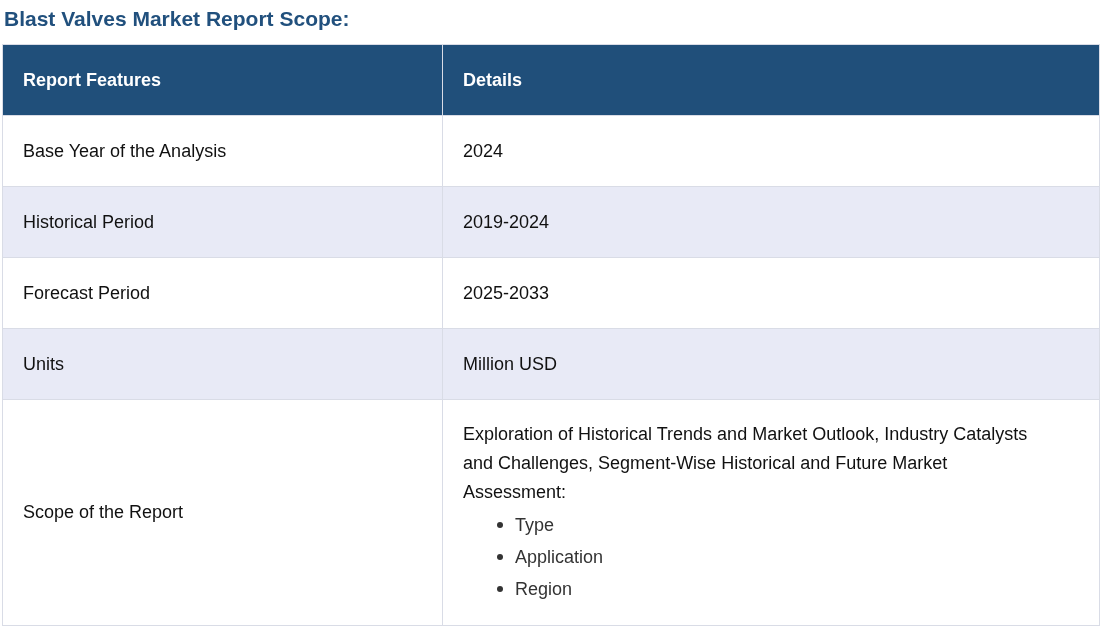 The width and height of the screenshot is (1102, 643). Describe the element at coordinates (771, 364) in the screenshot. I see `table-cell: Million USD` at that location.